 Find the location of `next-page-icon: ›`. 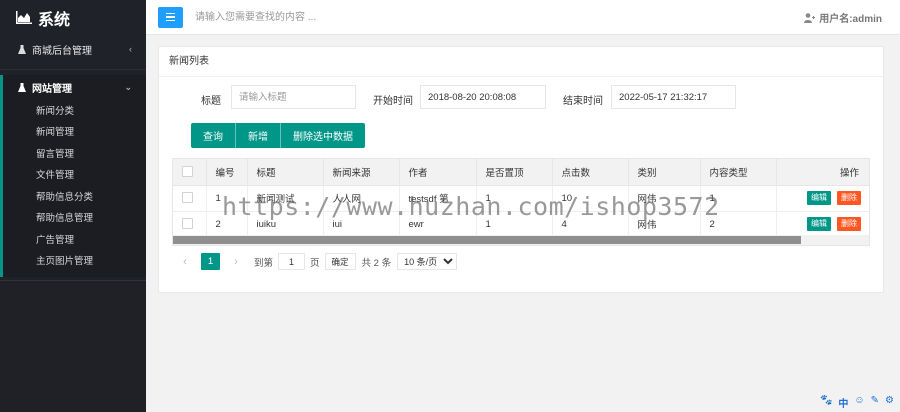

next-page-icon: › is located at coordinates (236, 262).